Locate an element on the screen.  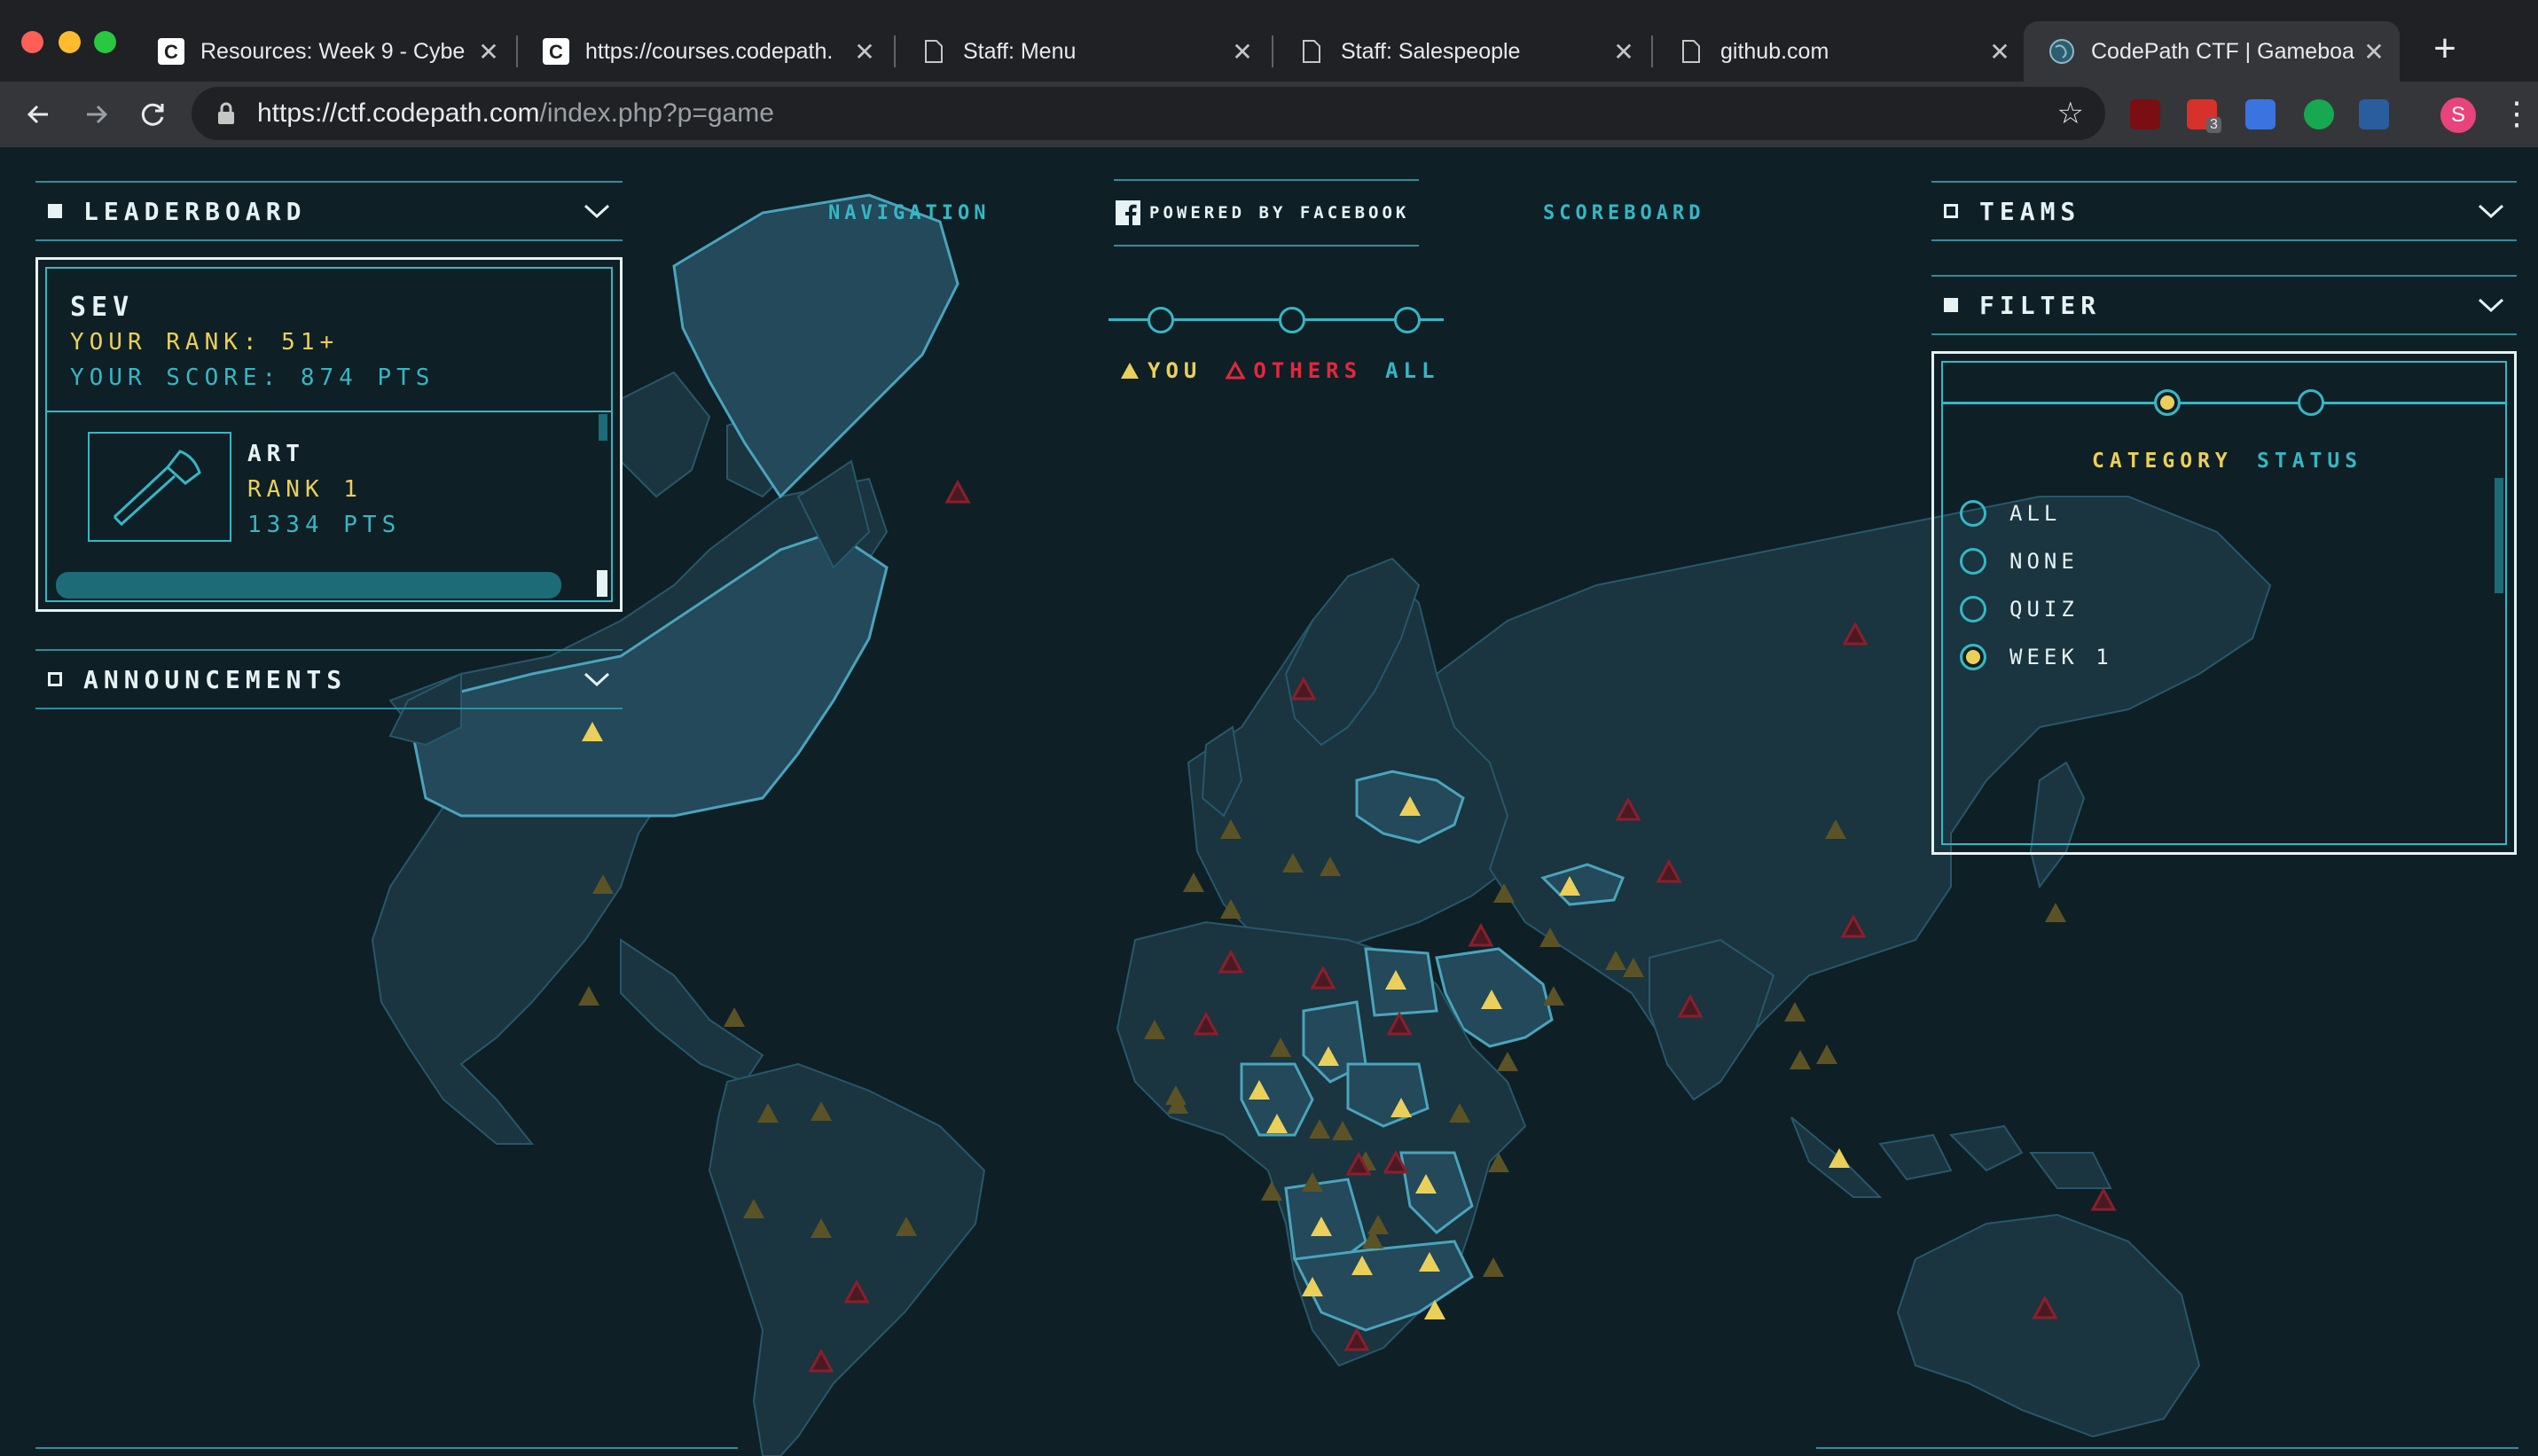
legend-others: OTHERS is located at coordinates (1307, 370).